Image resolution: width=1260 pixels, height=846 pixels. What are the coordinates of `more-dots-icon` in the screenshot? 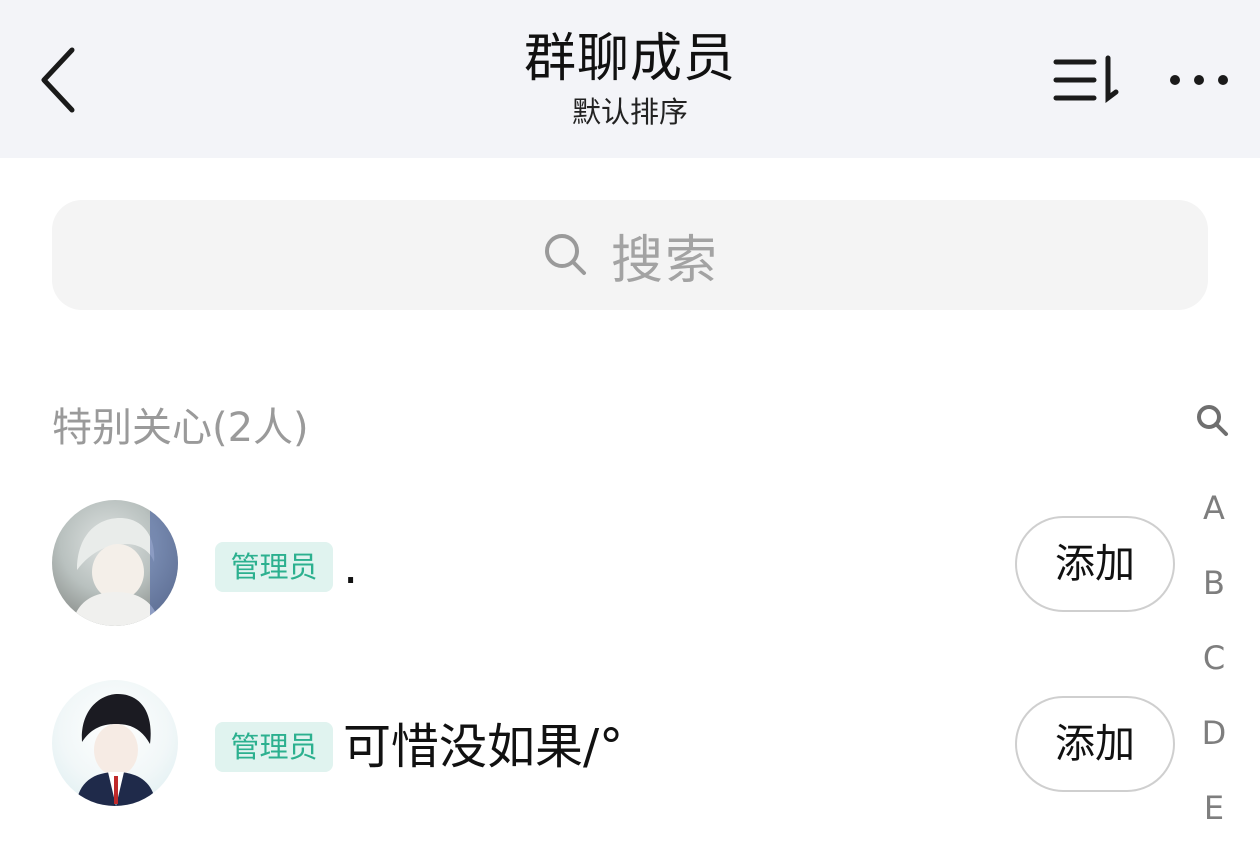 It's located at (1199, 80).